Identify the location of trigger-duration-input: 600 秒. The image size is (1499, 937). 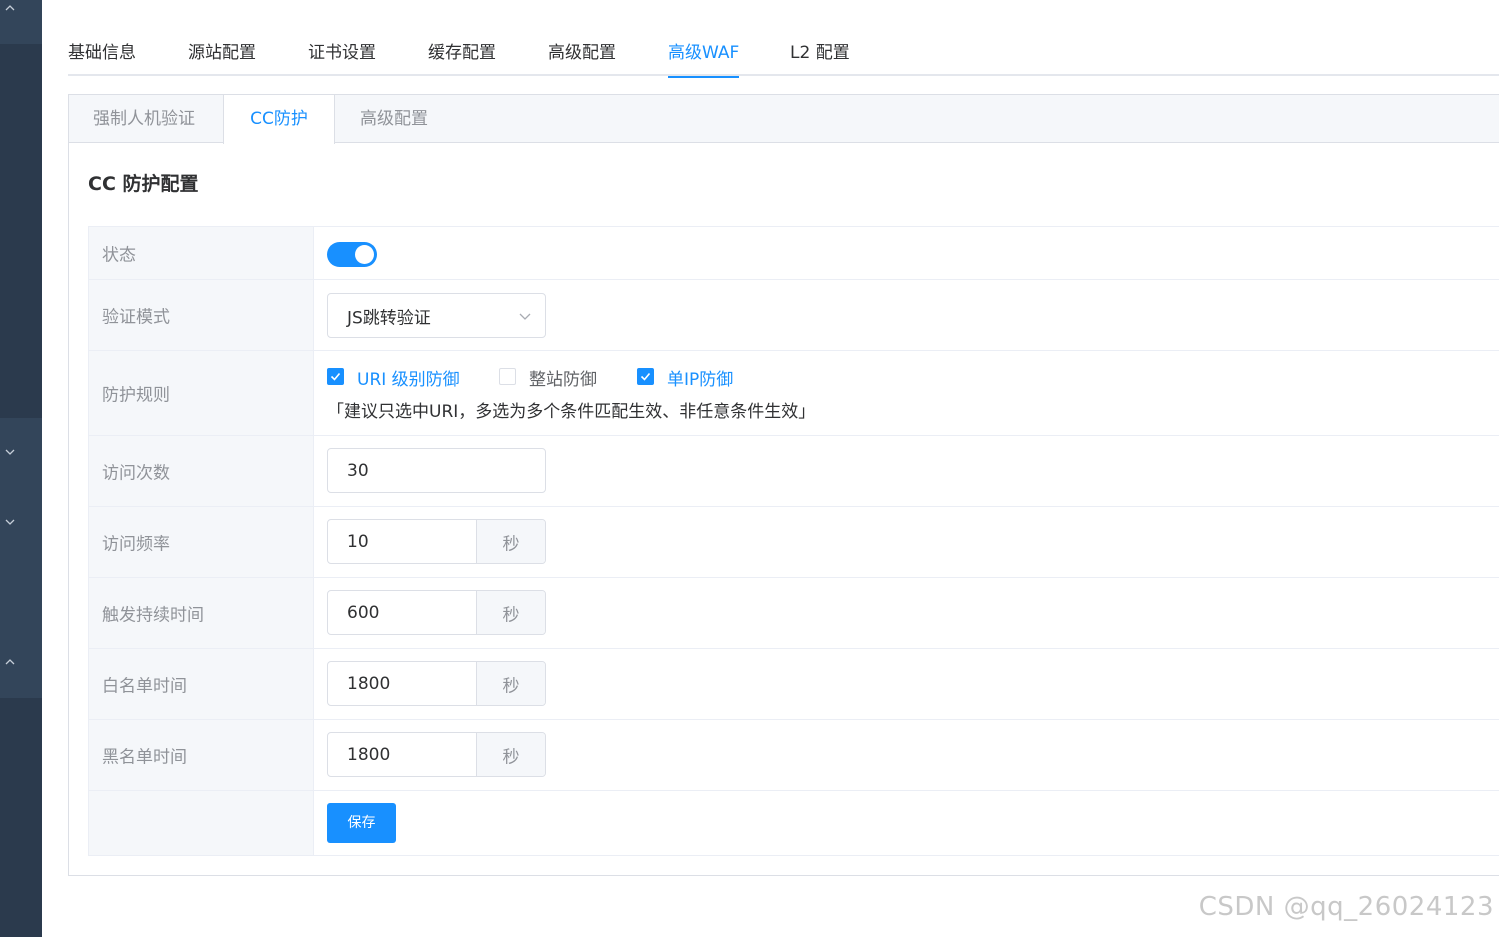
(436, 612).